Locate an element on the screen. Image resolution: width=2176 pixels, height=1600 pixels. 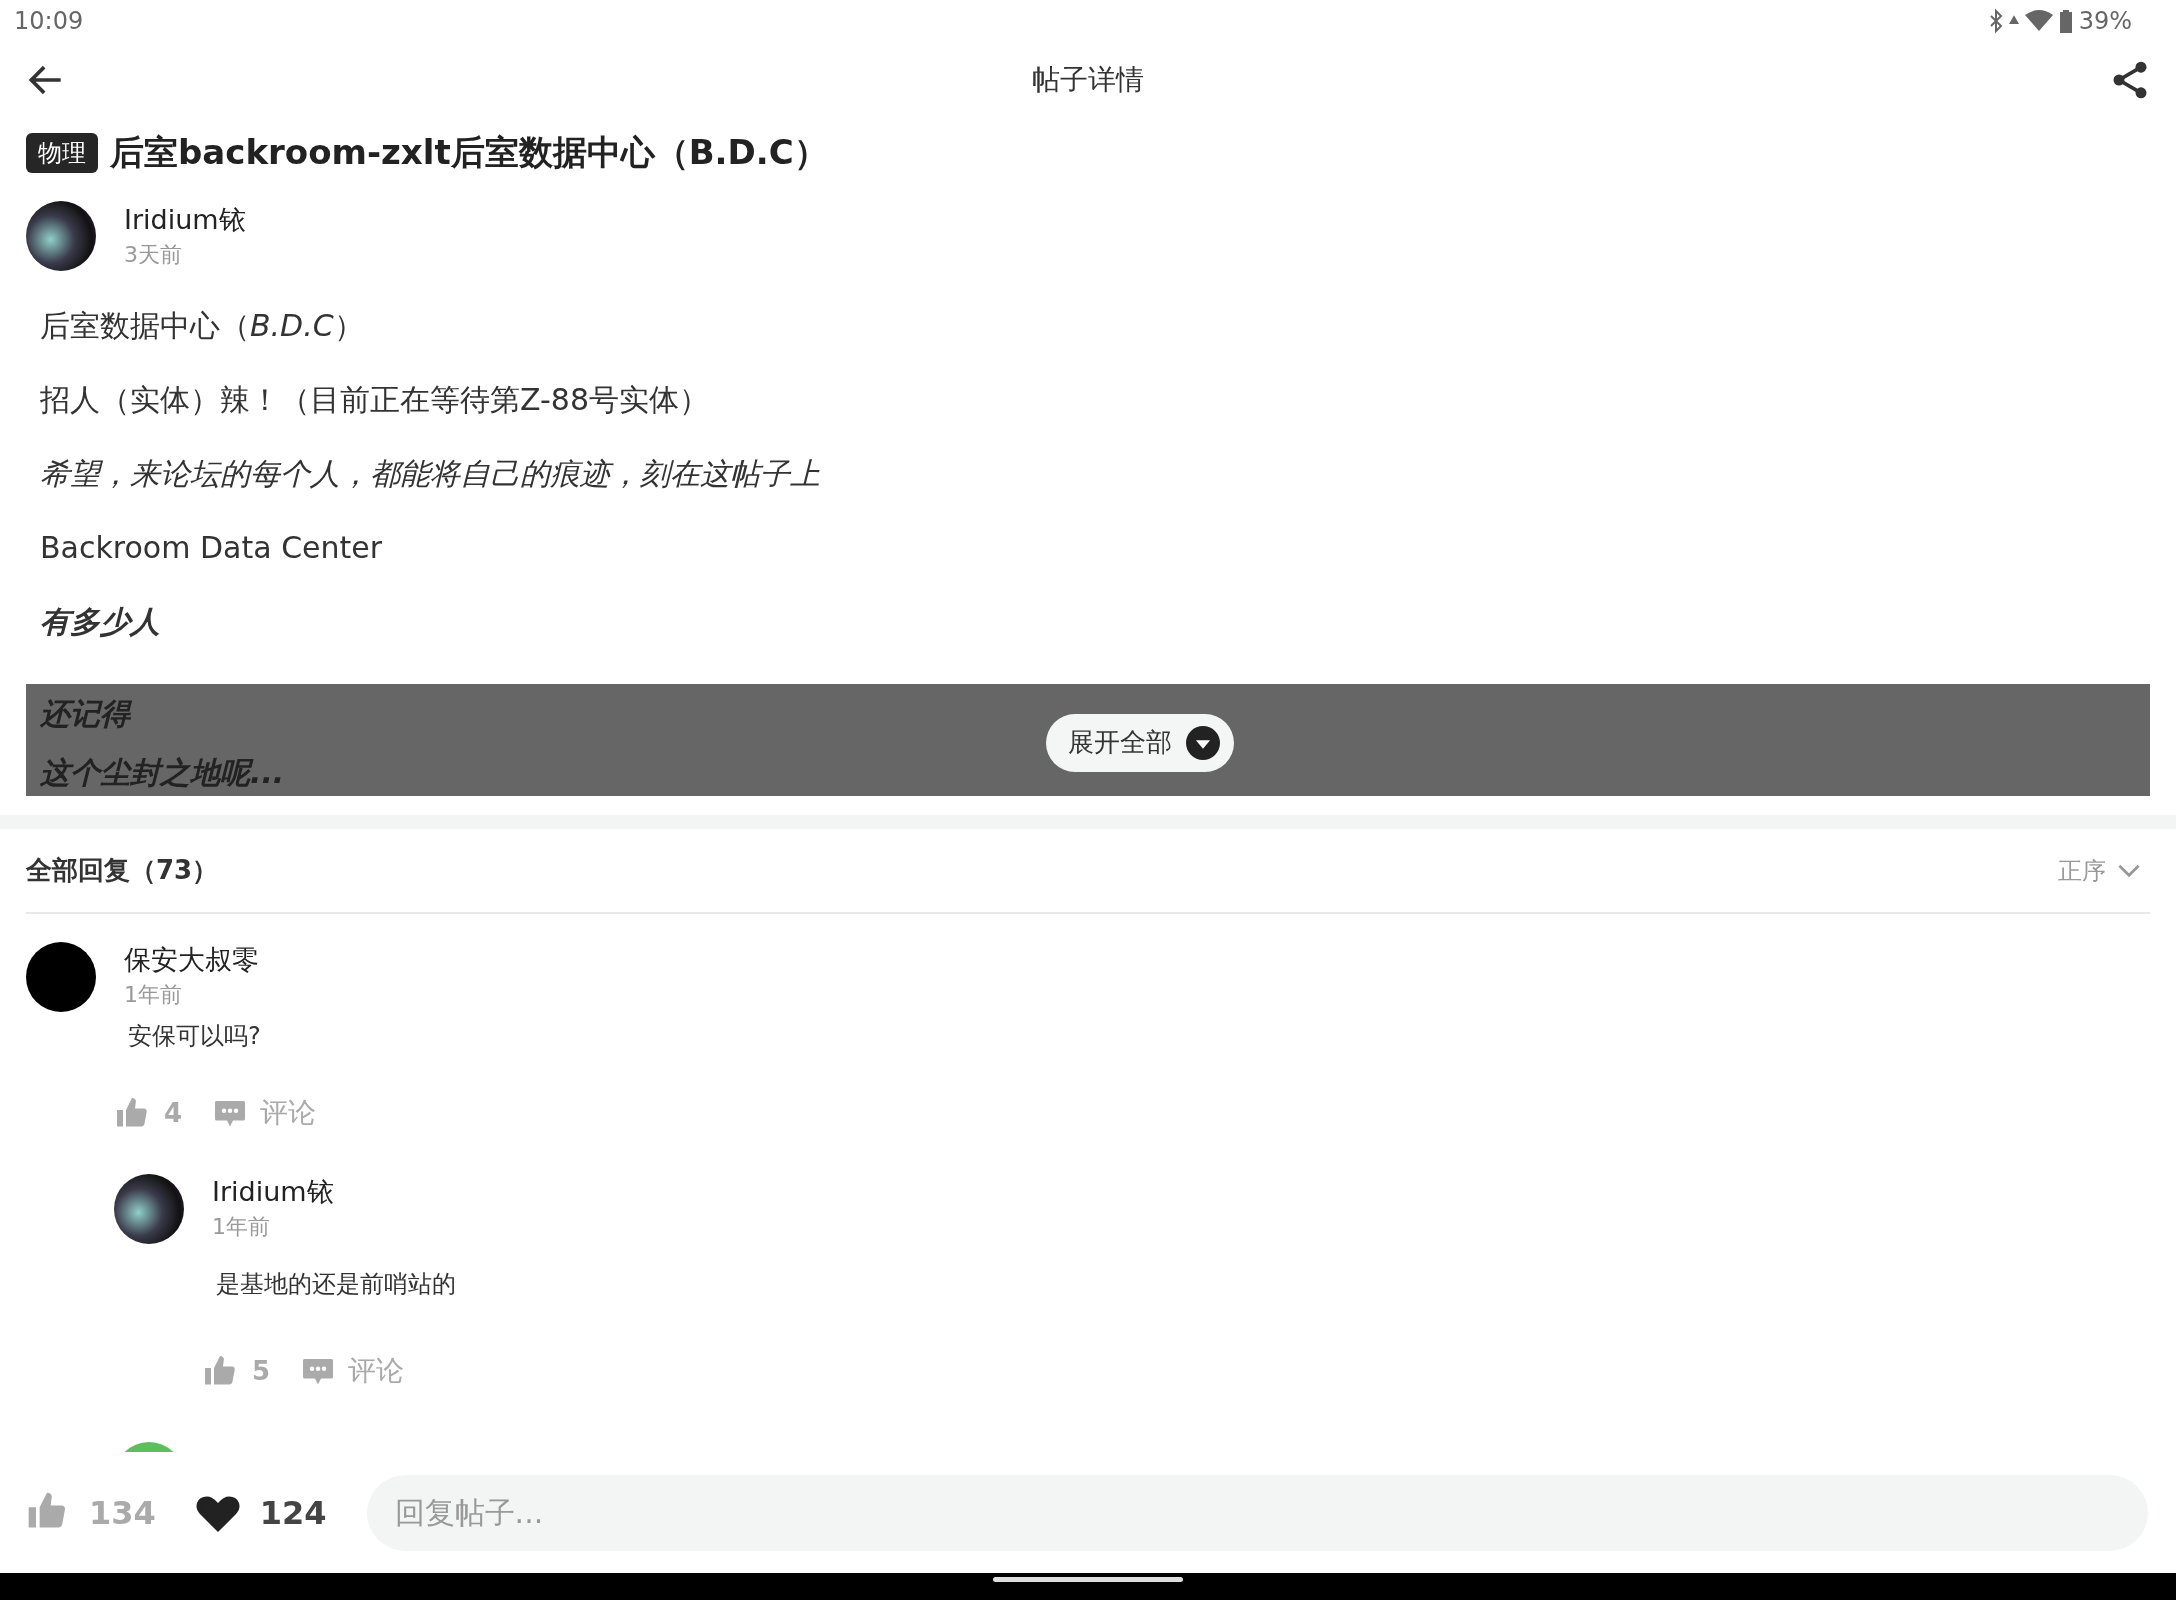
post-text: 还记得 is located at coordinates (85, 713).